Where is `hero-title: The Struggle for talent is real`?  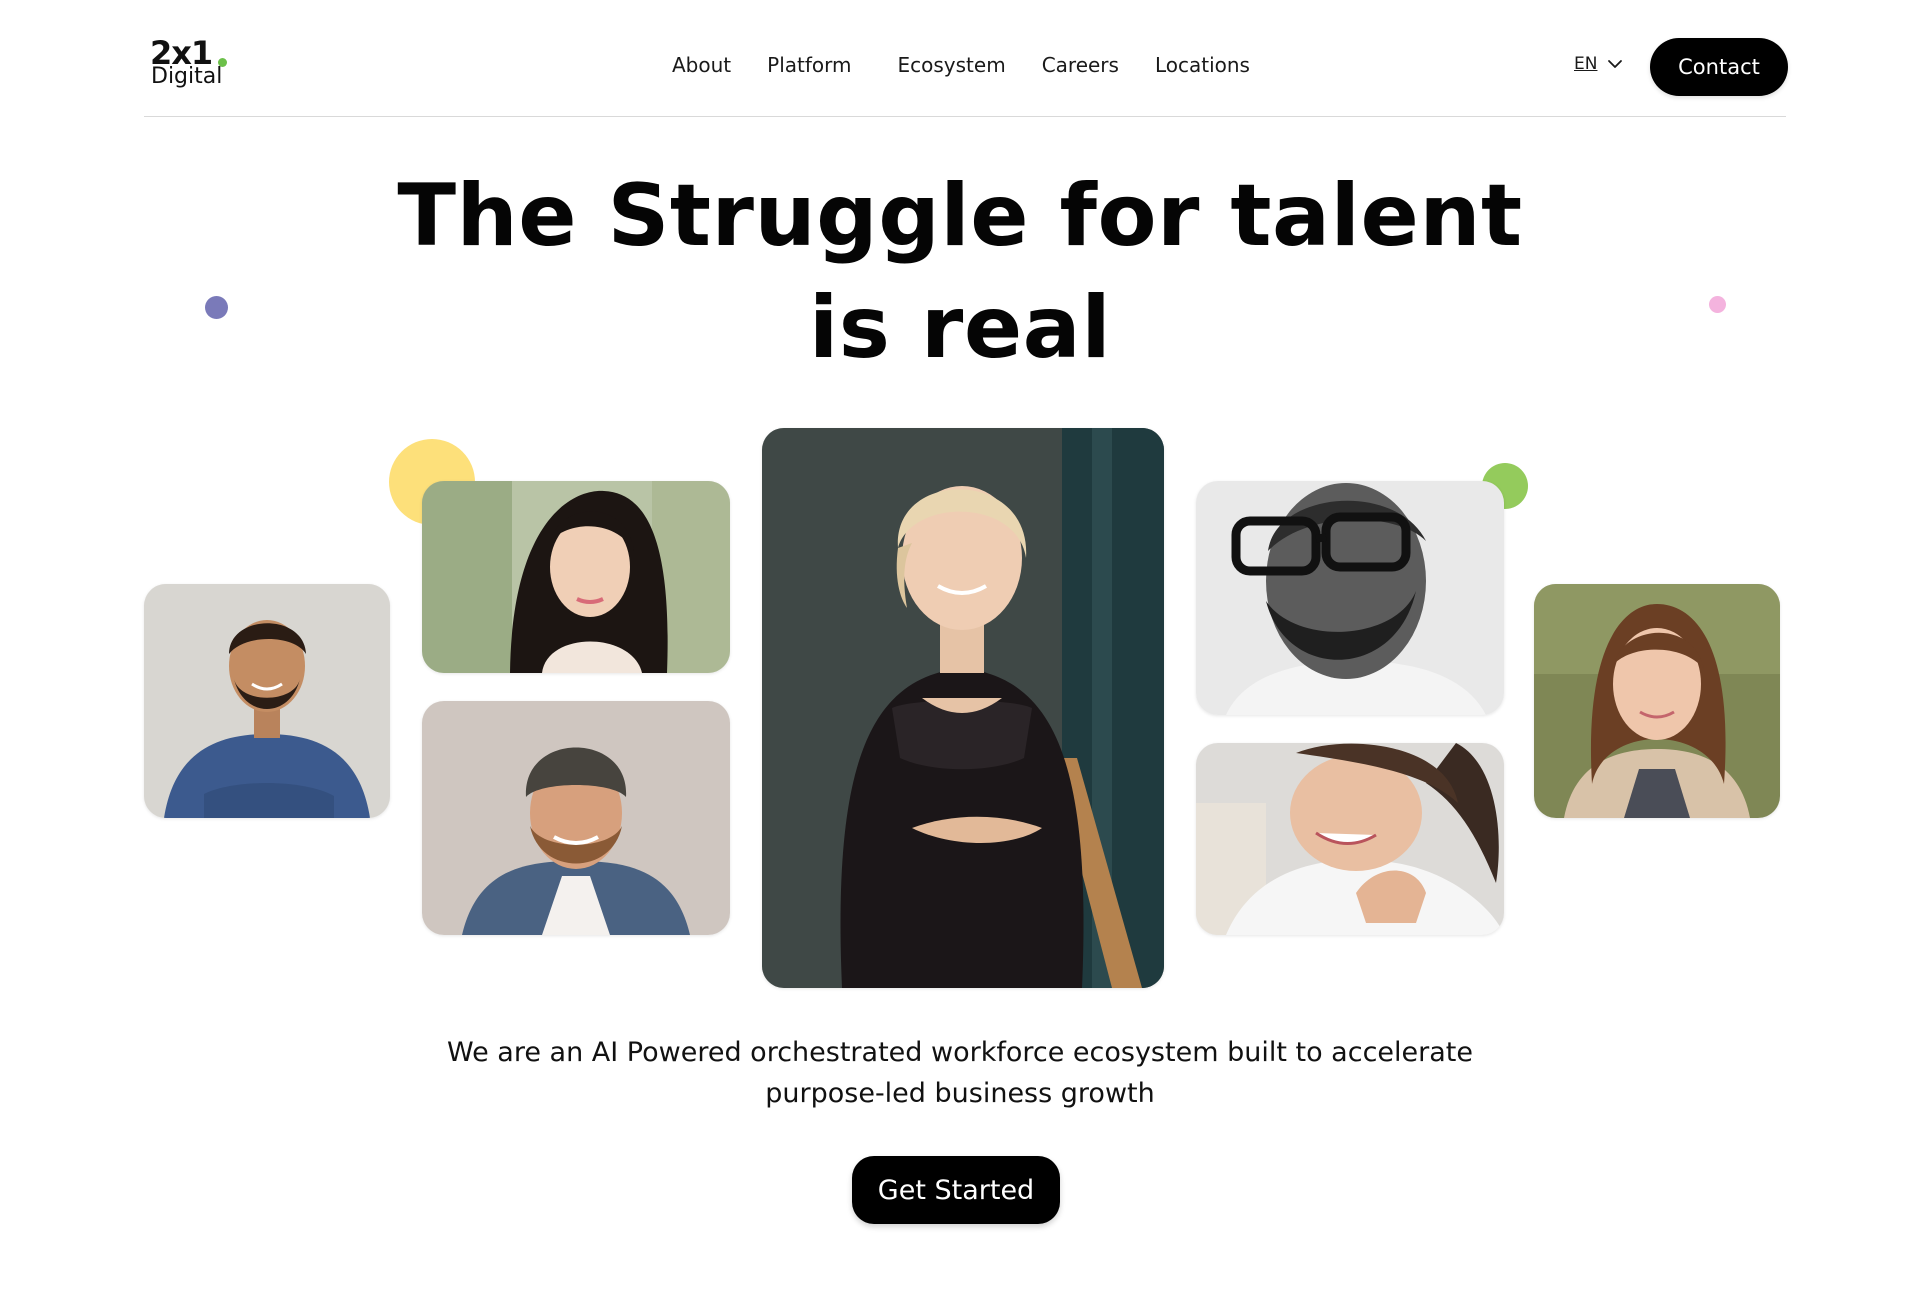 hero-title: The Struggle for talent is real is located at coordinates (960, 272).